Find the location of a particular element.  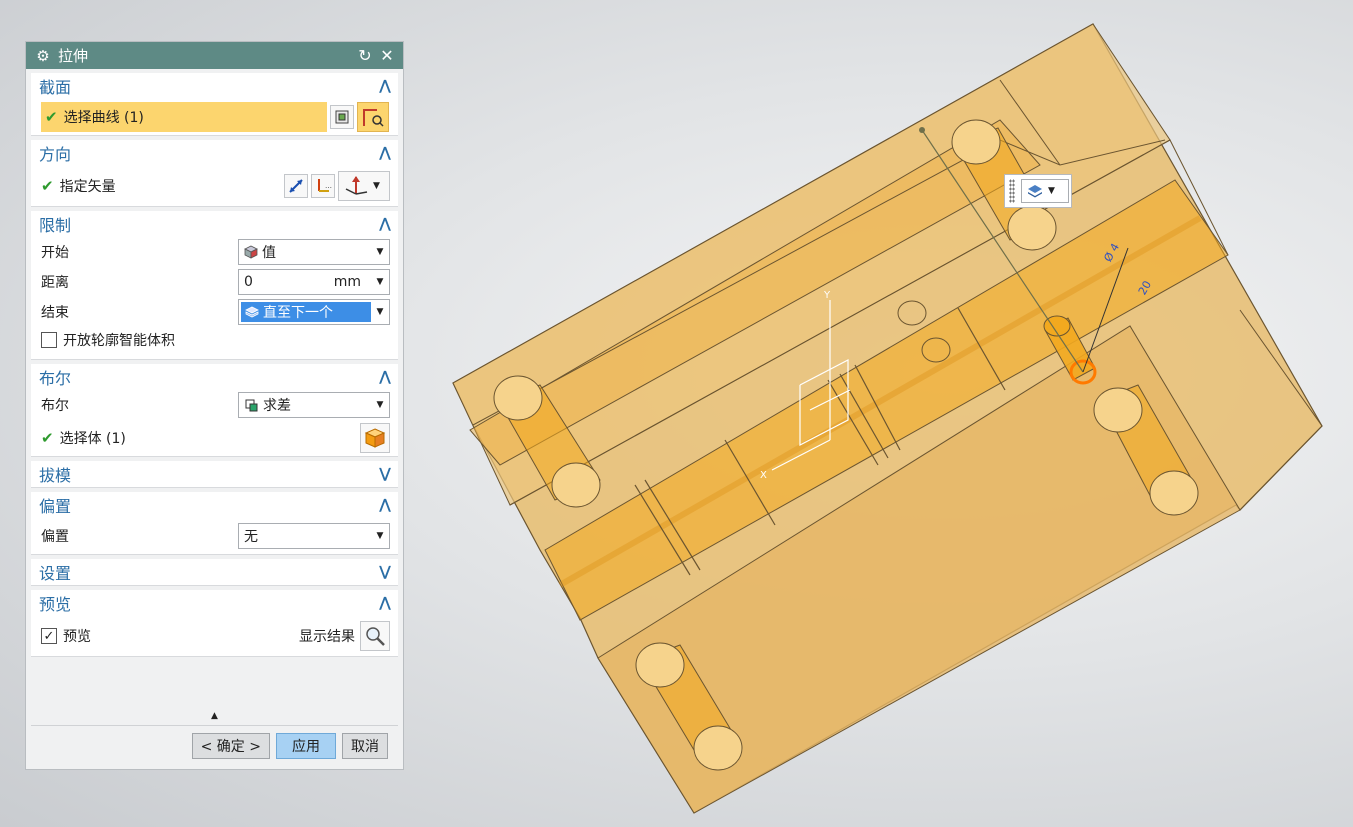

sketch-section-button is located at coordinates (342, 117).